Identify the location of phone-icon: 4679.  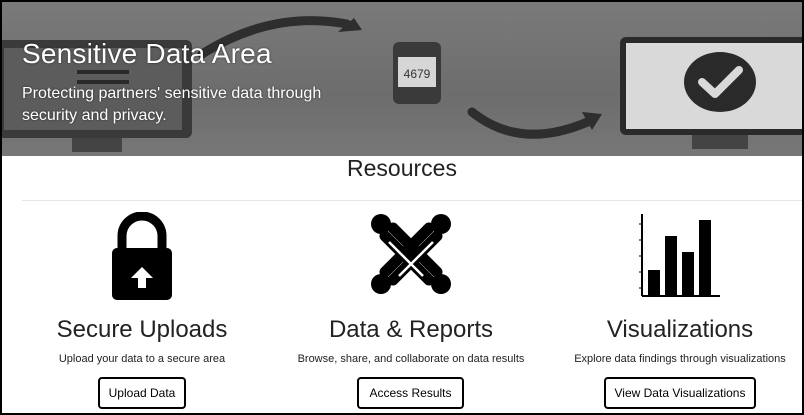
(417, 73).